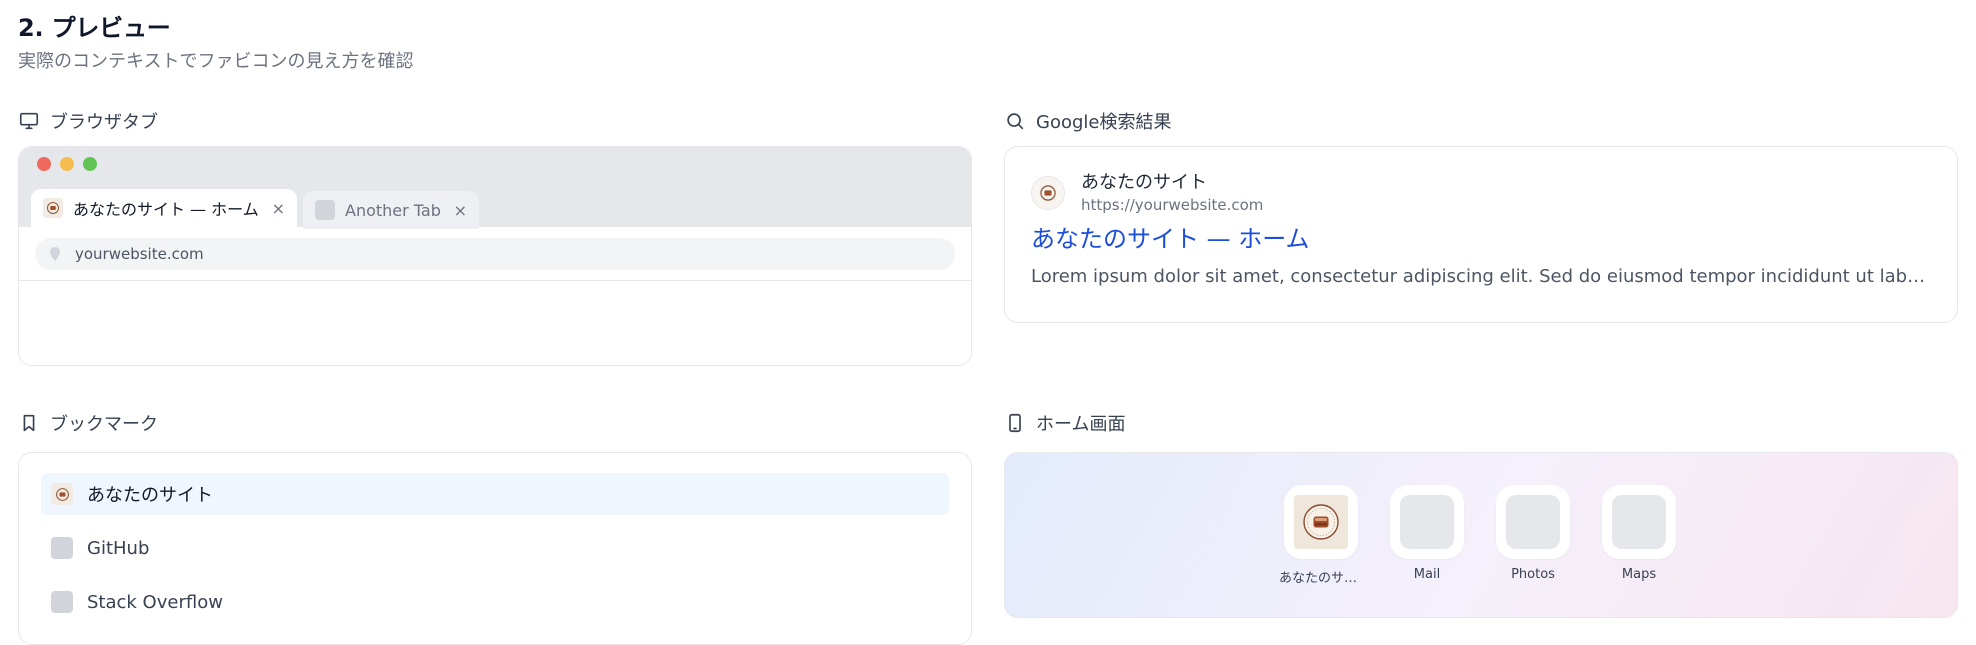  What do you see at coordinates (1081, 424) in the screenshot?
I see `home-screen-heading-label: ホーム画面` at bounding box center [1081, 424].